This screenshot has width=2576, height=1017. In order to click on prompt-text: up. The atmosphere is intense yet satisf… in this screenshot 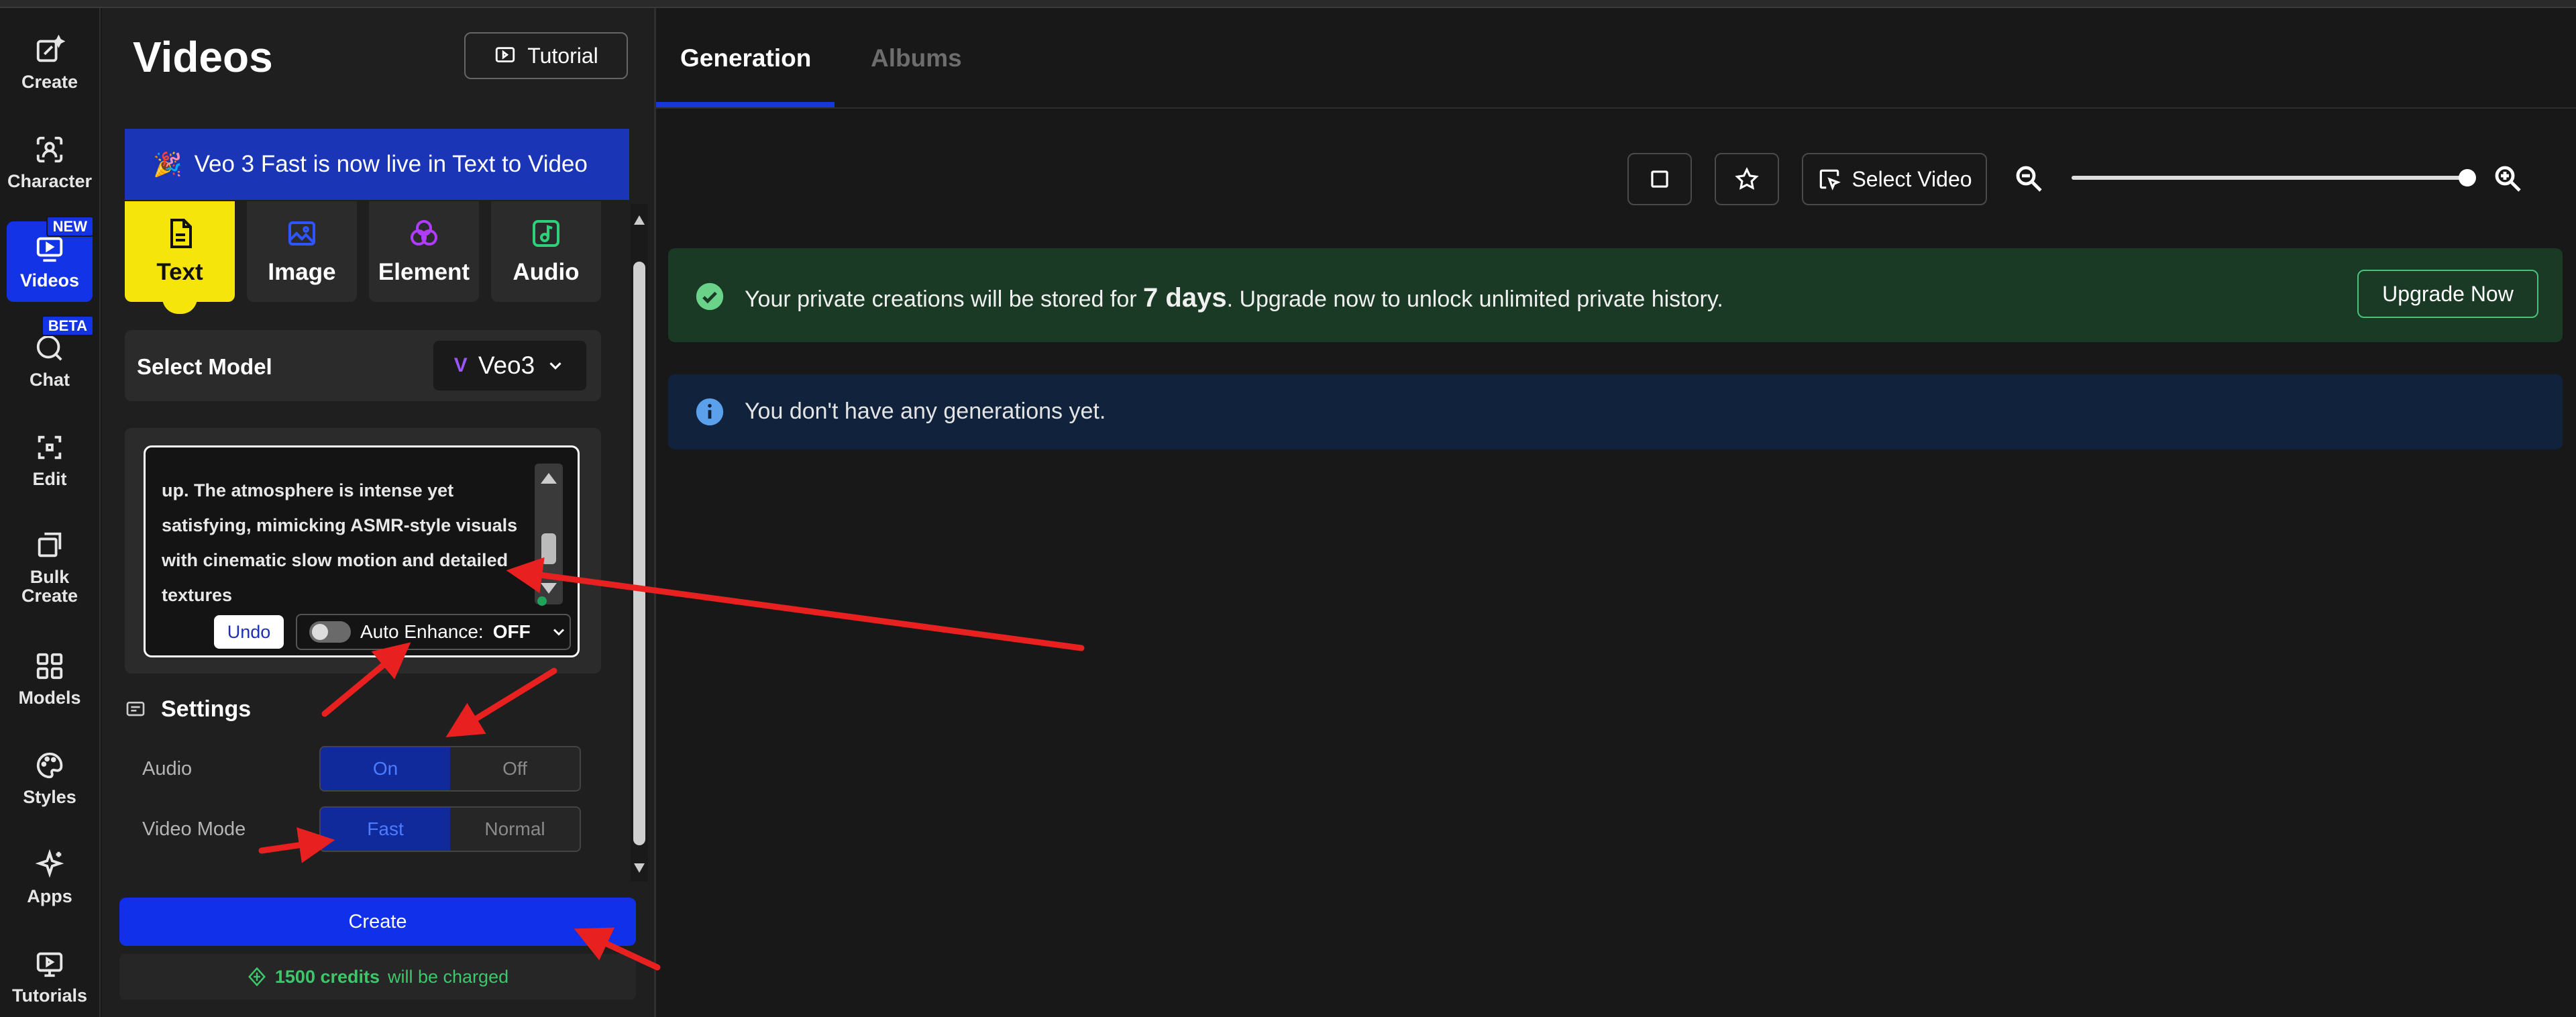, I will do `click(343, 542)`.